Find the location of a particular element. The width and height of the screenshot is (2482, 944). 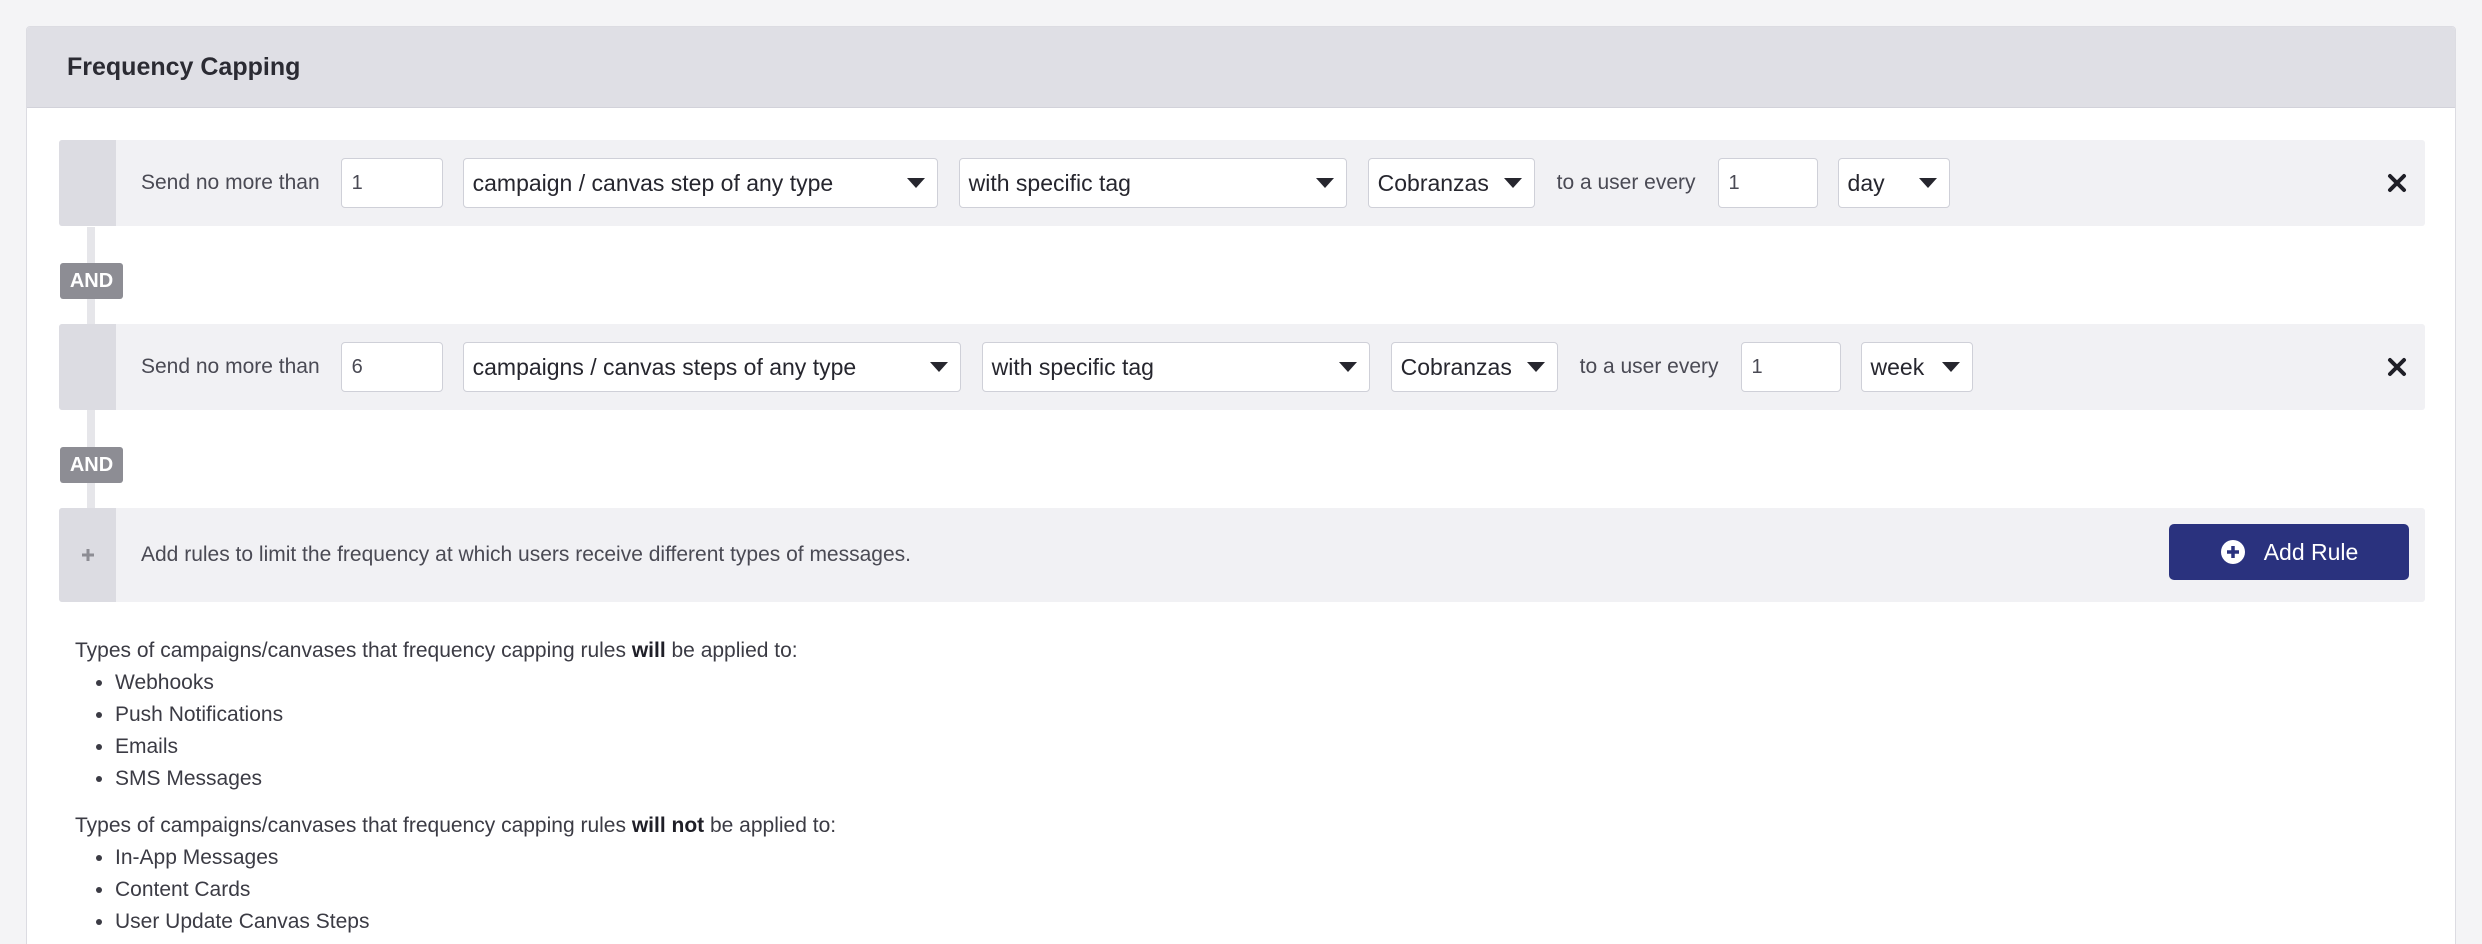

message-type-select: campaigns / canvas steps of any type is located at coordinates (711, 367).